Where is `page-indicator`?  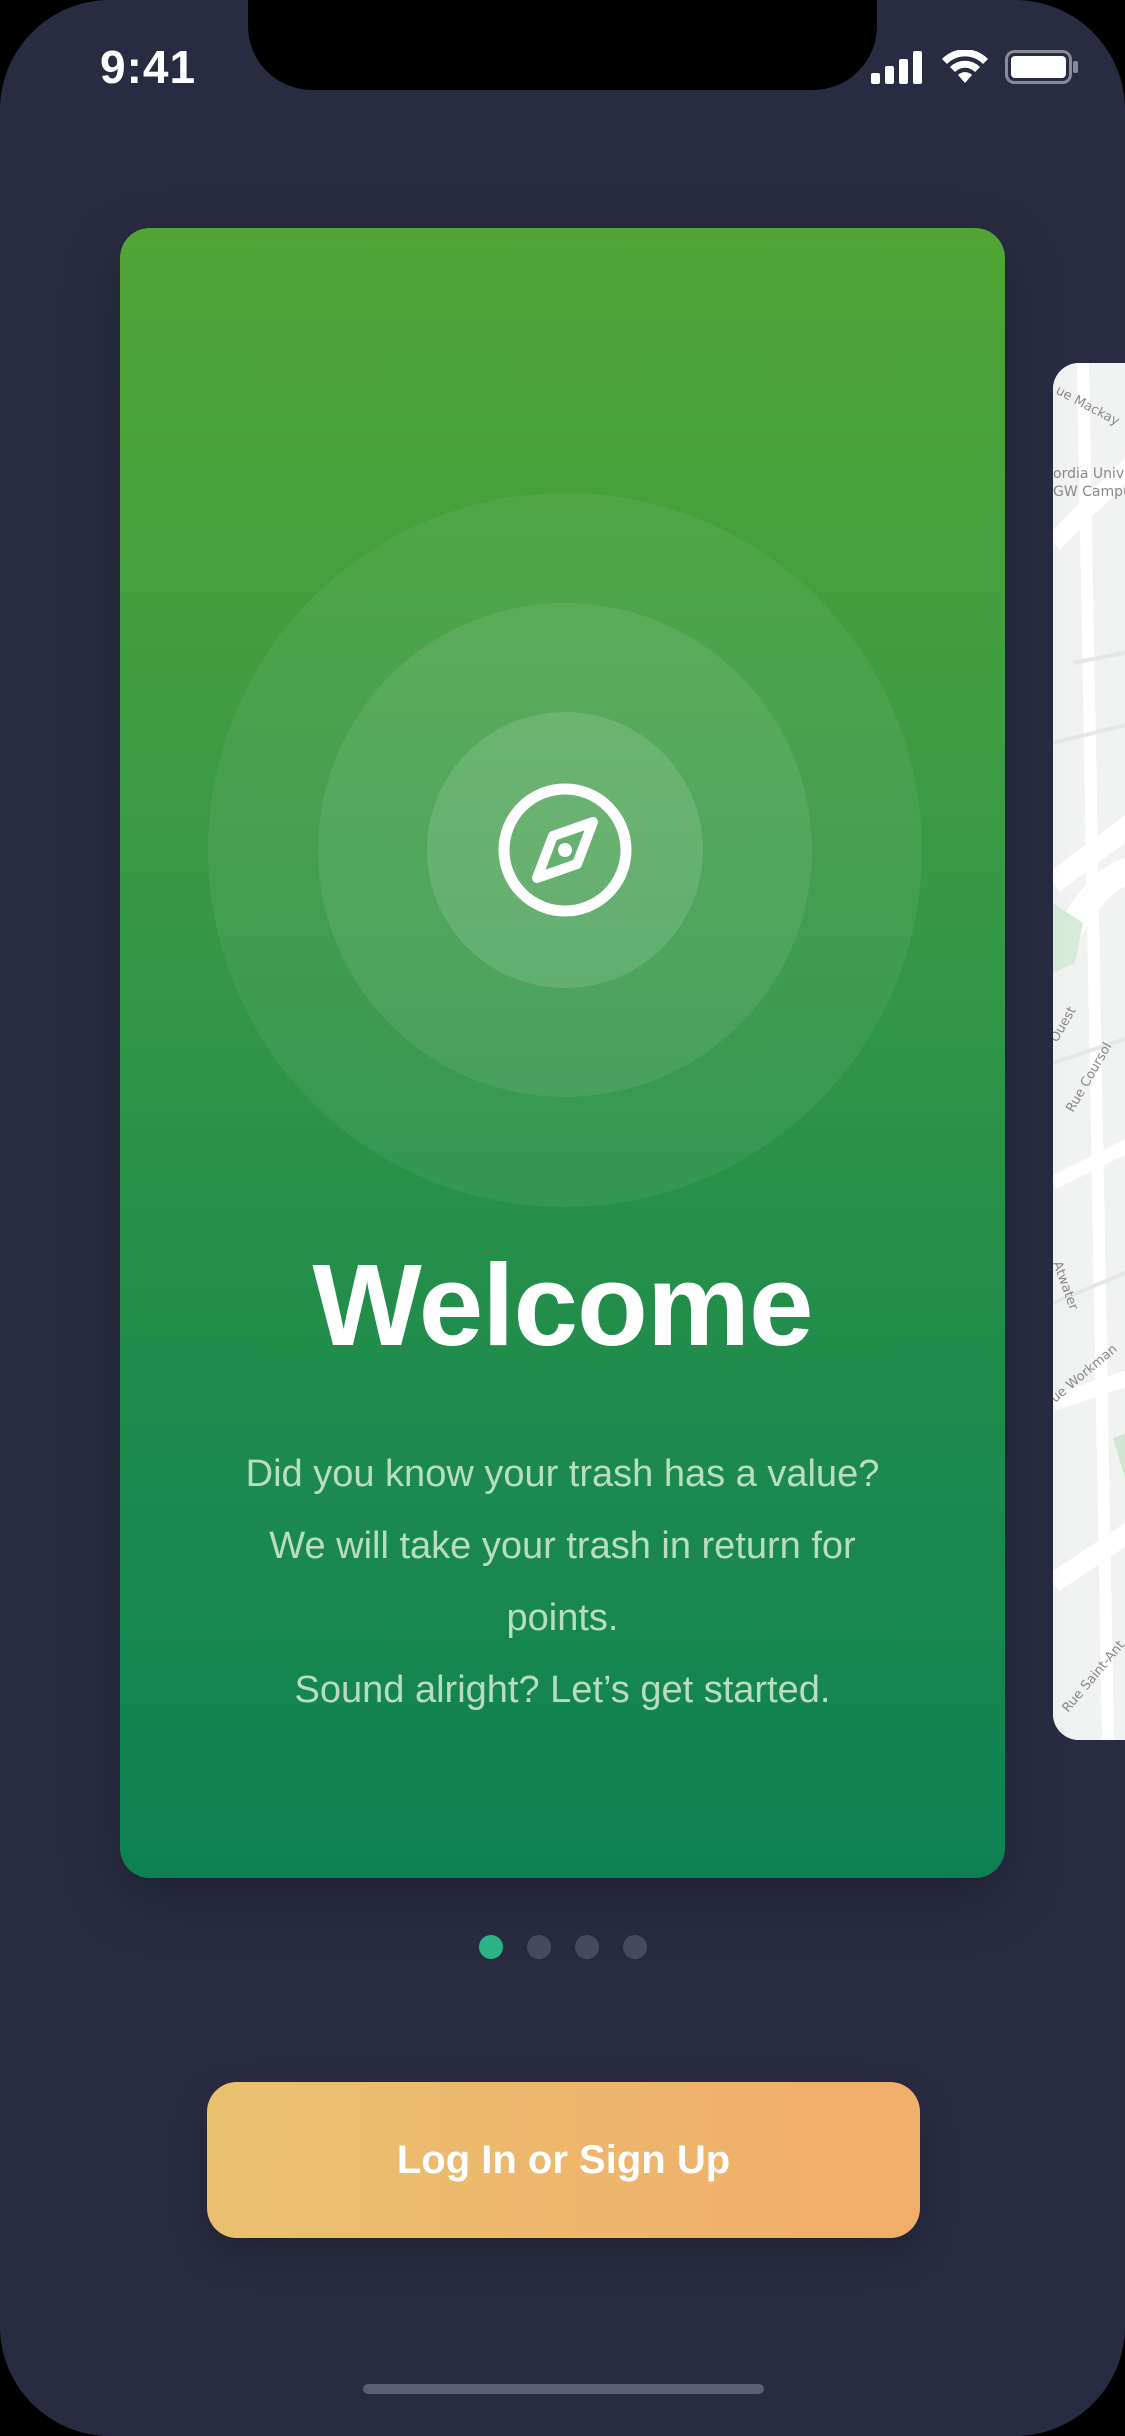
page-indicator is located at coordinates (562, 1947).